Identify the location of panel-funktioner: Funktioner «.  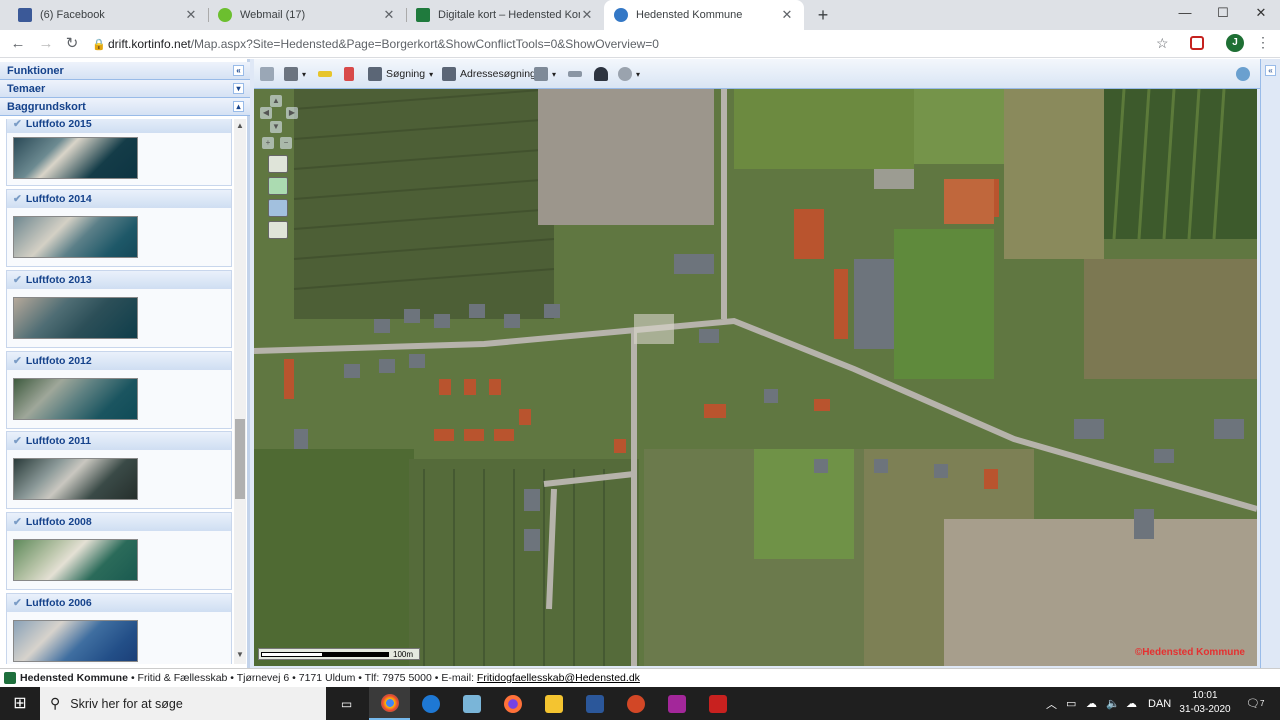
(125, 71).